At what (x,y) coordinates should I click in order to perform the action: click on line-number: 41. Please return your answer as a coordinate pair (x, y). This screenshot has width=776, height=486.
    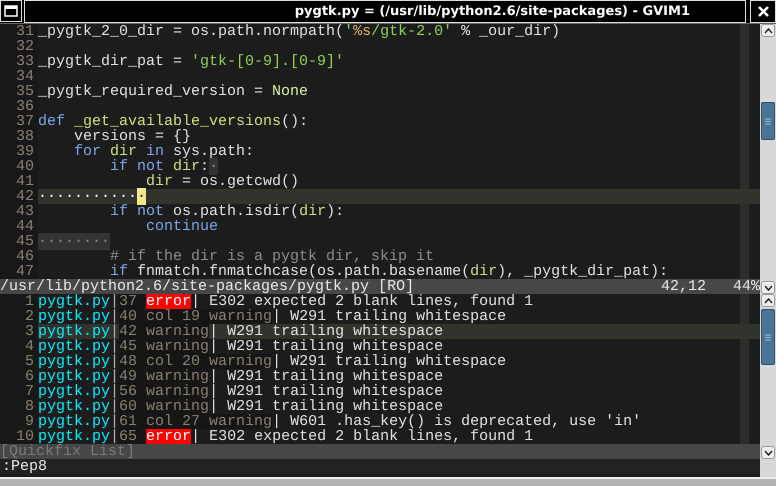
    Looking at the image, I should click on (19, 181).